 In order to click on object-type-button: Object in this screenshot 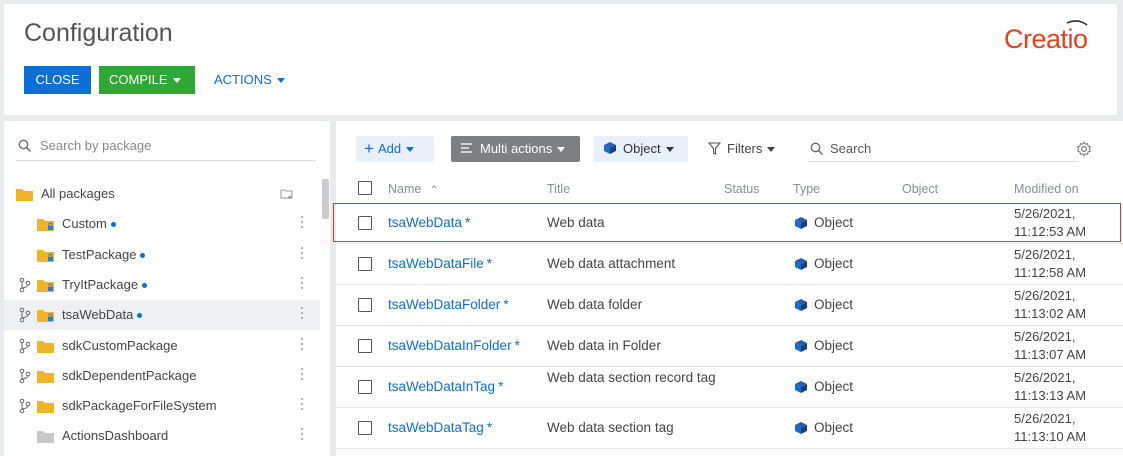, I will do `click(641, 149)`.